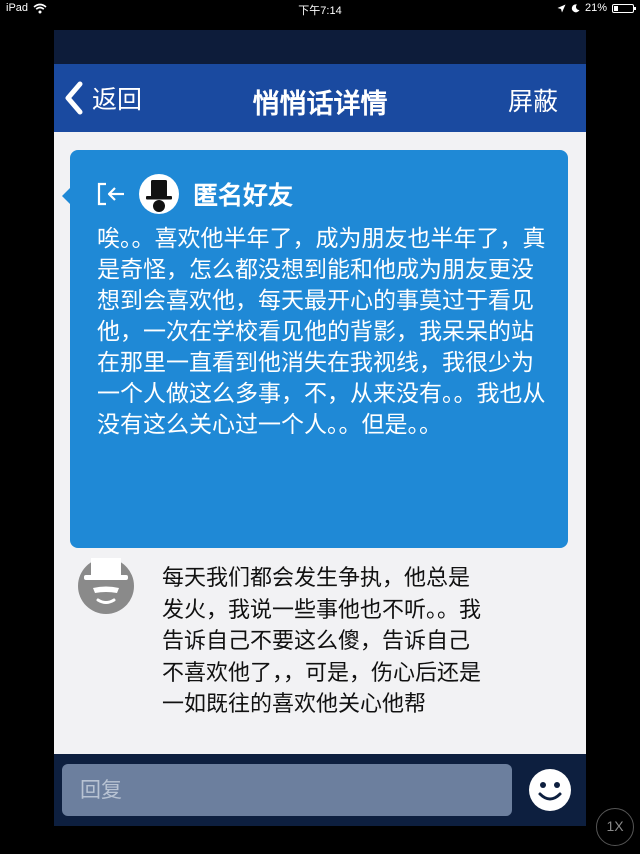  Describe the element at coordinates (550, 790) in the screenshot. I see `smiley-icon` at that location.